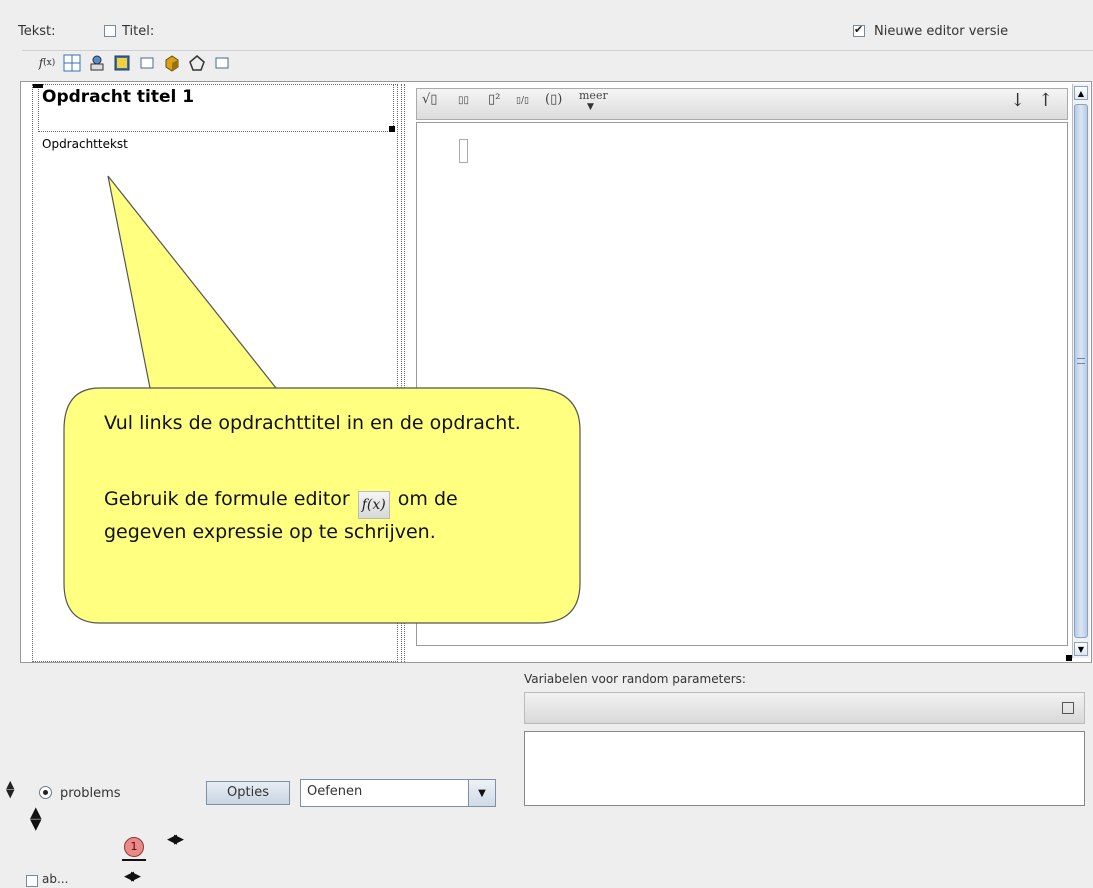  What do you see at coordinates (392, 129) in the screenshot?
I see `resize-handle-br` at bounding box center [392, 129].